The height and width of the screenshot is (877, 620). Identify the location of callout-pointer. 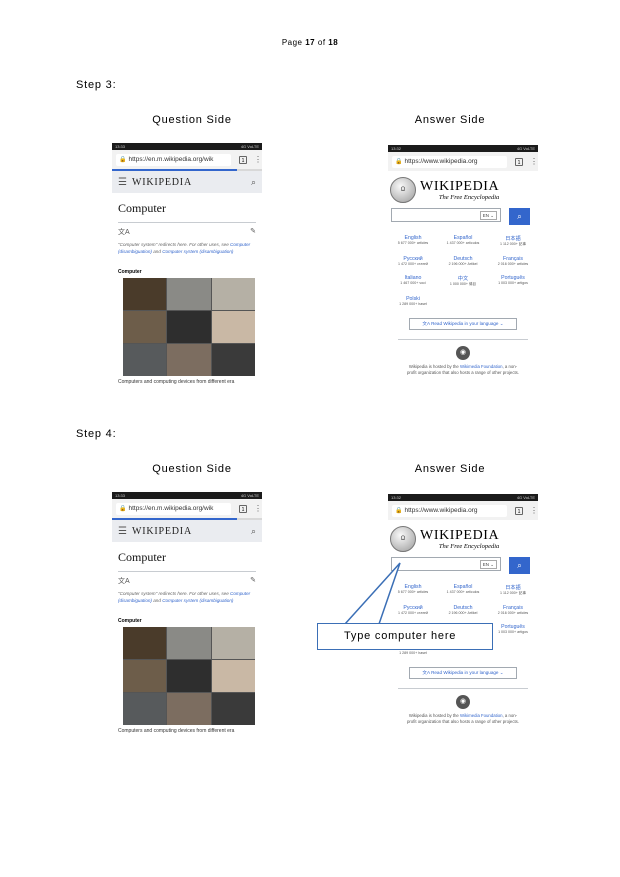
(372, 593).